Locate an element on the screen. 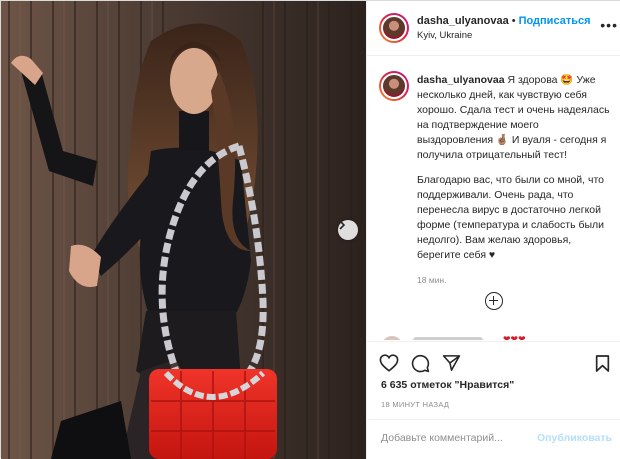  commenter-avatar is located at coordinates (392, 338).